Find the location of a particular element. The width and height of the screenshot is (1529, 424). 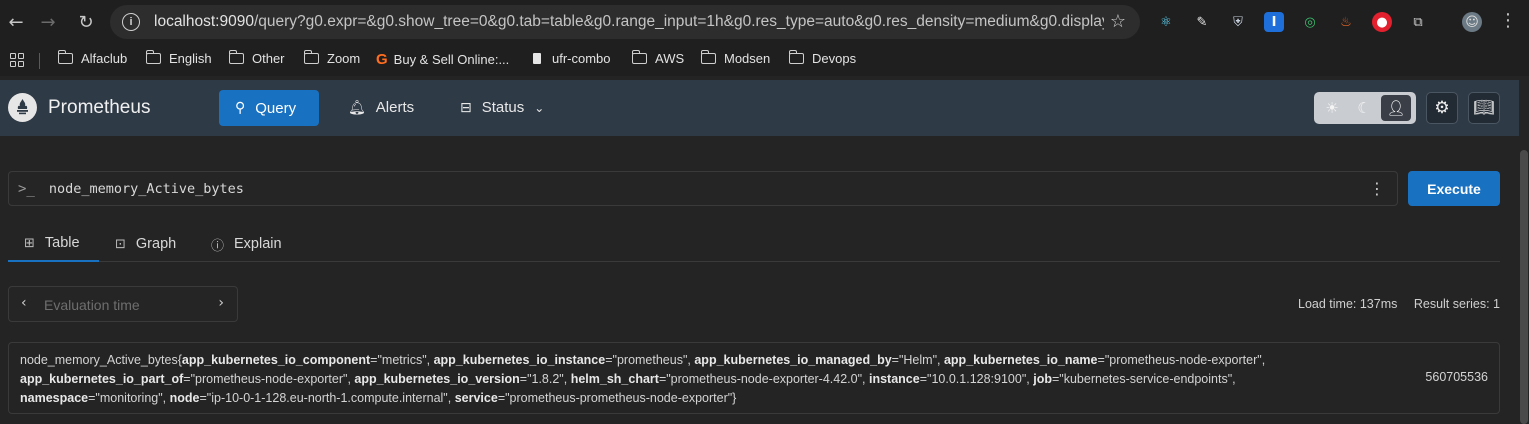

extension-i-icon: I is located at coordinates (1274, 22).